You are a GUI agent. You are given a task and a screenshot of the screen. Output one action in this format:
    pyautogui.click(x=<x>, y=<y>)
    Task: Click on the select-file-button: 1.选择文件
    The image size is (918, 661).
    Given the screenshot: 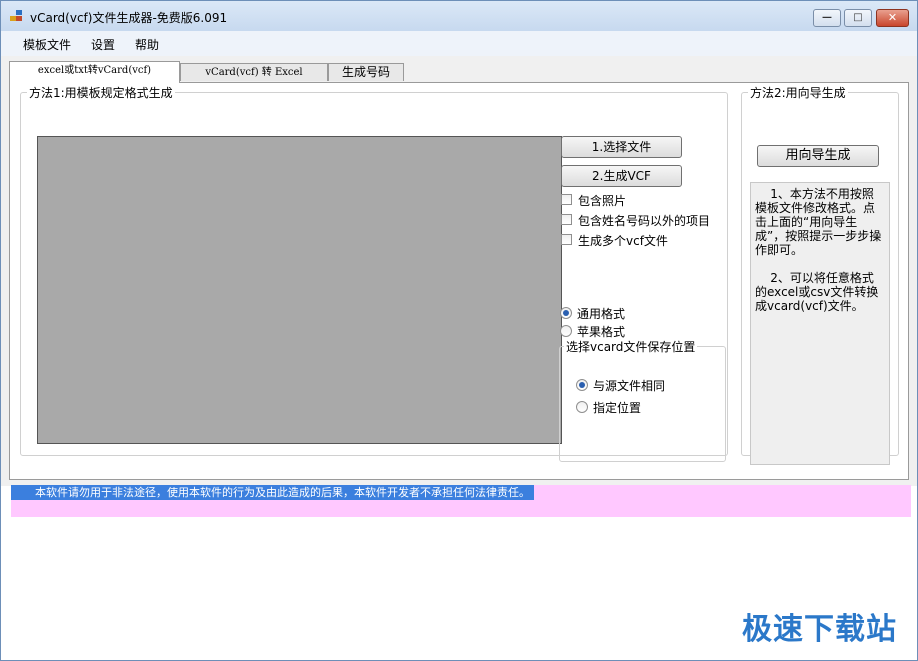 What is the action you would take?
    pyautogui.click(x=621, y=147)
    